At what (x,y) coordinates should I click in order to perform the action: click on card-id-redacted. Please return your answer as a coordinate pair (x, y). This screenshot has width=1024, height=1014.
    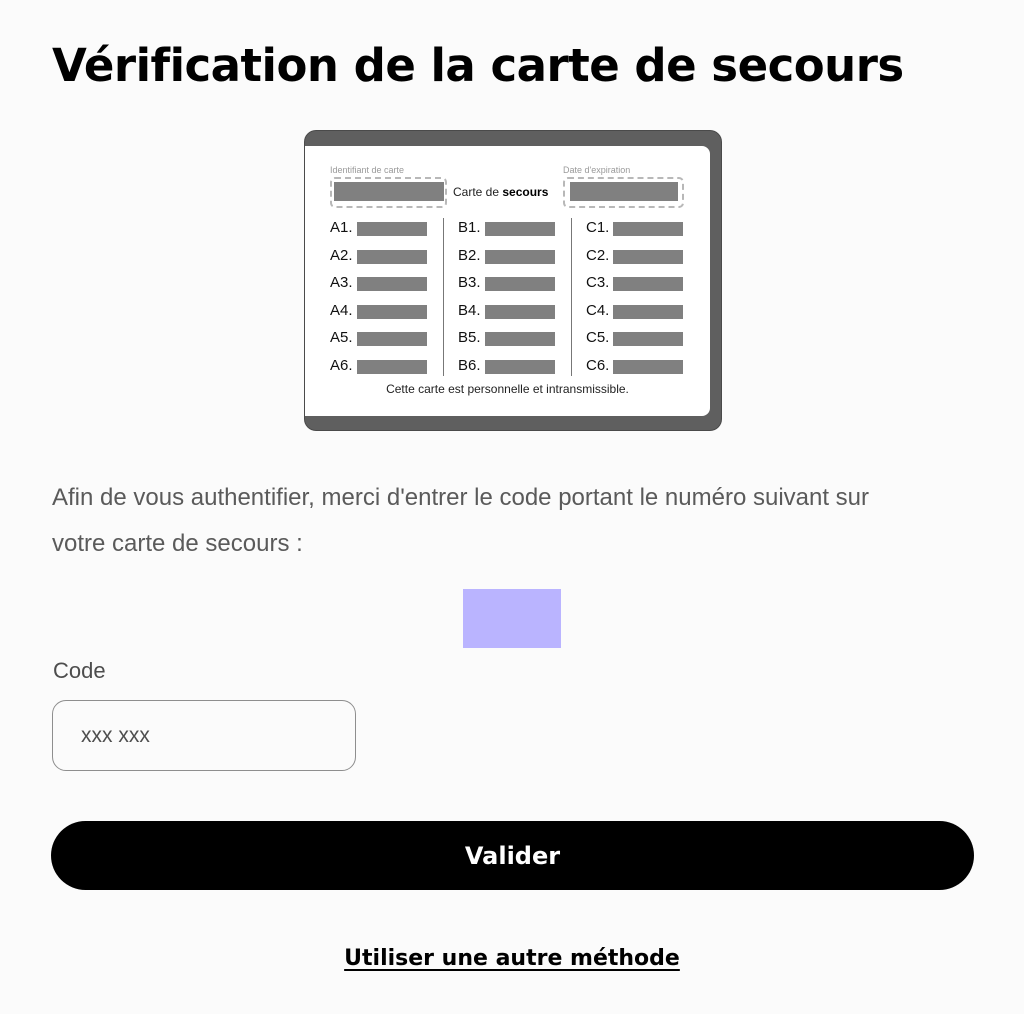
    Looking at the image, I should click on (389, 191).